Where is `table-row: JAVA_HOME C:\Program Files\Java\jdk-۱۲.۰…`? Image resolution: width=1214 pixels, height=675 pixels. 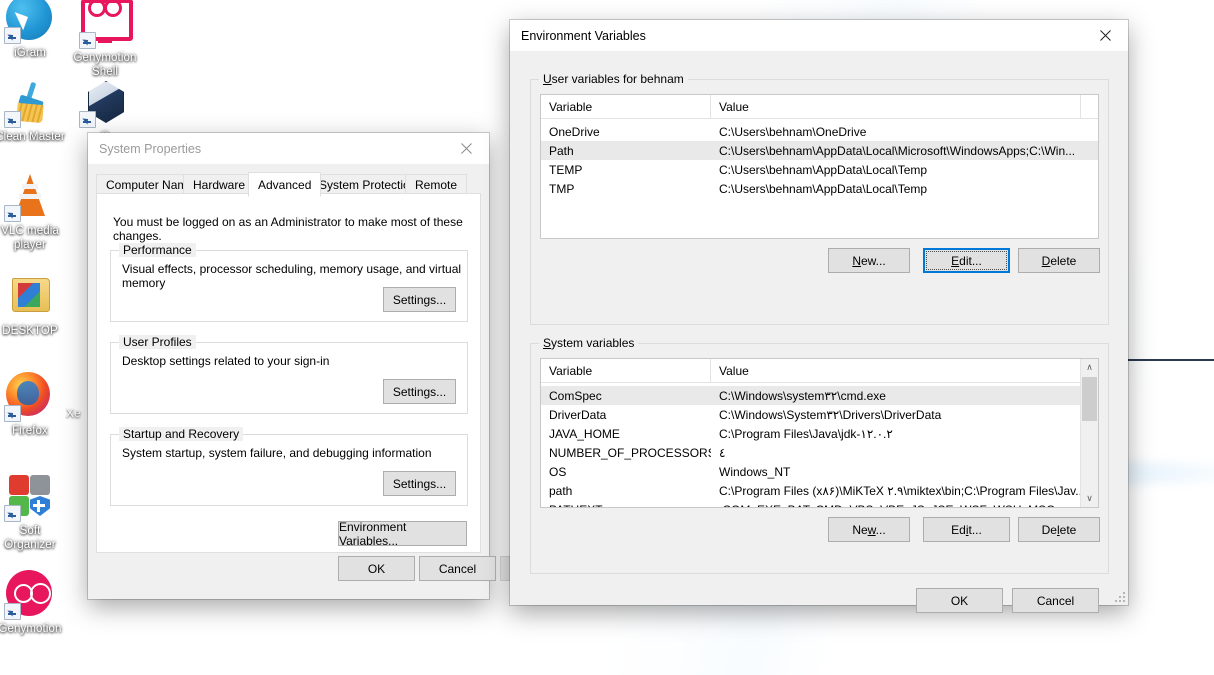
table-row: JAVA_HOME C:\Program Files\Java\jdk-۱۲.۰… is located at coordinates (819, 433).